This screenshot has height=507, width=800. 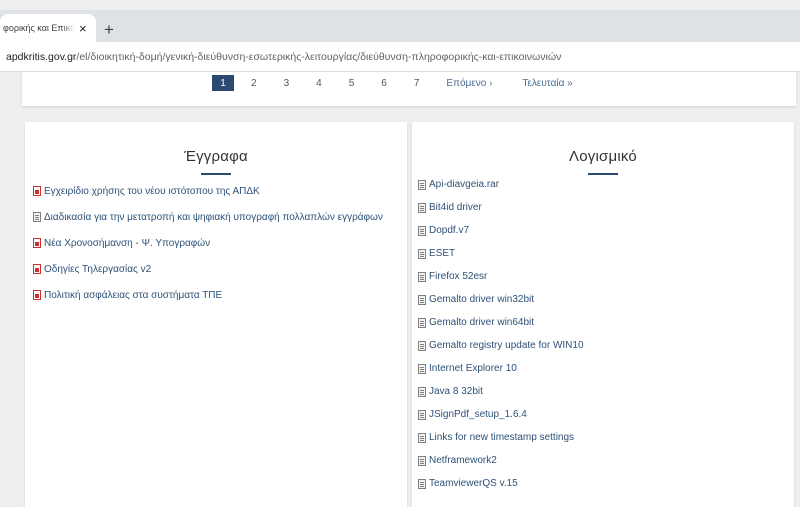 What do you see at coordinates (463, 460) in the screenshot?
I see `software-label: Netframework2` at bounding box center [463, 460].